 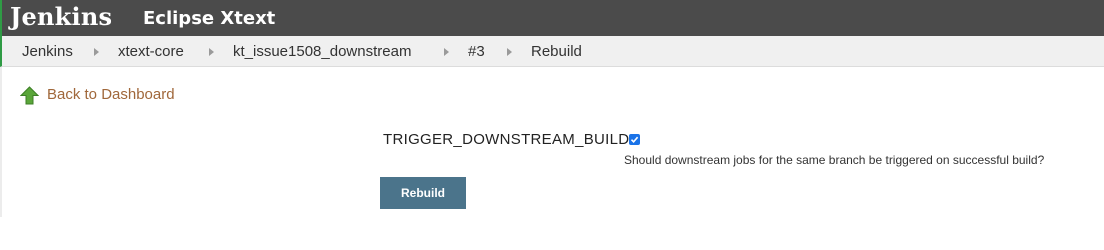 I want to click on sidebar-border, so click(x=1, y=142).